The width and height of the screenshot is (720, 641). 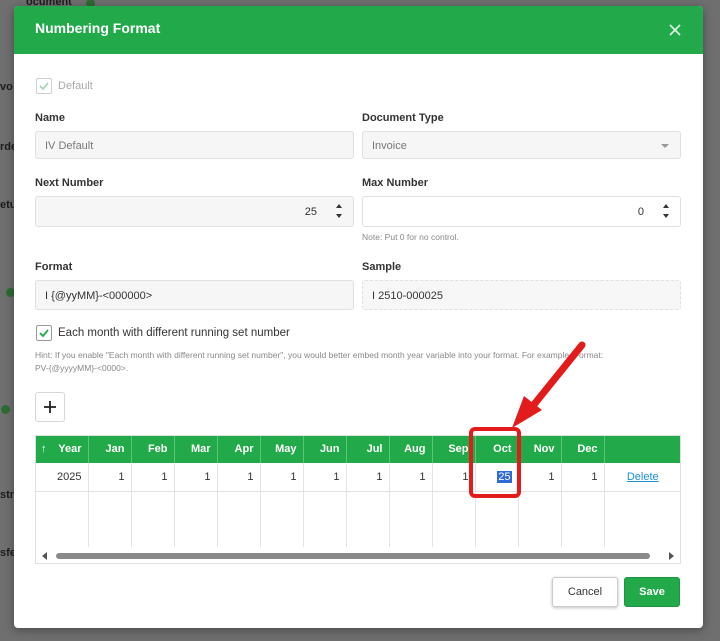 What do you see at coordinates (583, 449) in the screenshot?
I see `column-header-dec: Dec` at bounding box center [583, 449].